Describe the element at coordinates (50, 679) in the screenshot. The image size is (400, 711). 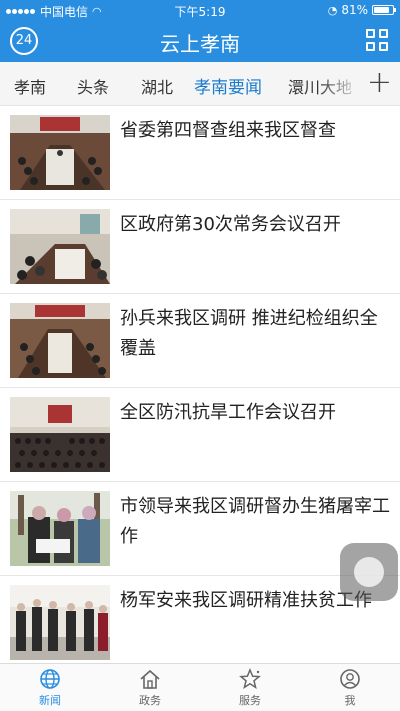
I see `globe-icon` at that location.